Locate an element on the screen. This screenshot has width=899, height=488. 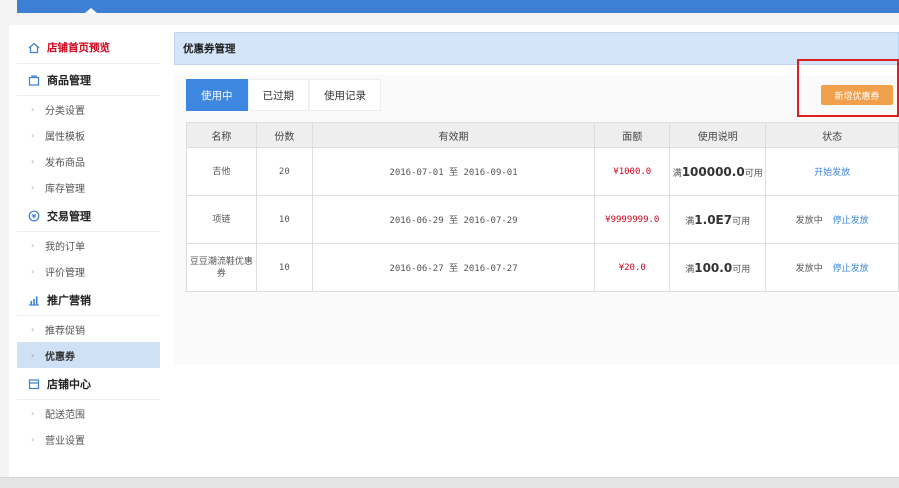
sidebar-item-home-preview: 店铺首页预览 is located at coordinates (88, 48).